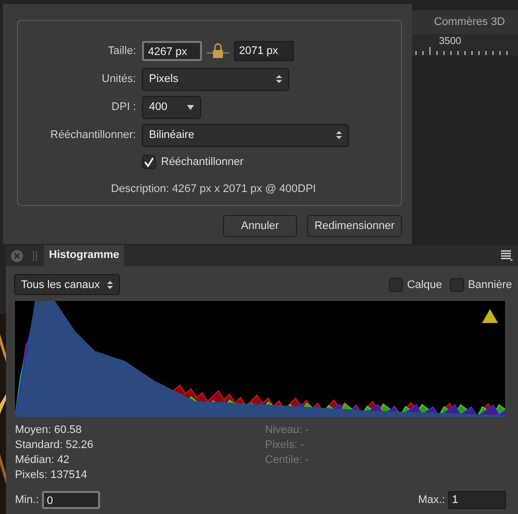  What do you see at coordinates (42, 460) in the screenshot?
I see `stat-text: Médian: 42` at bounding box center [42, 460].